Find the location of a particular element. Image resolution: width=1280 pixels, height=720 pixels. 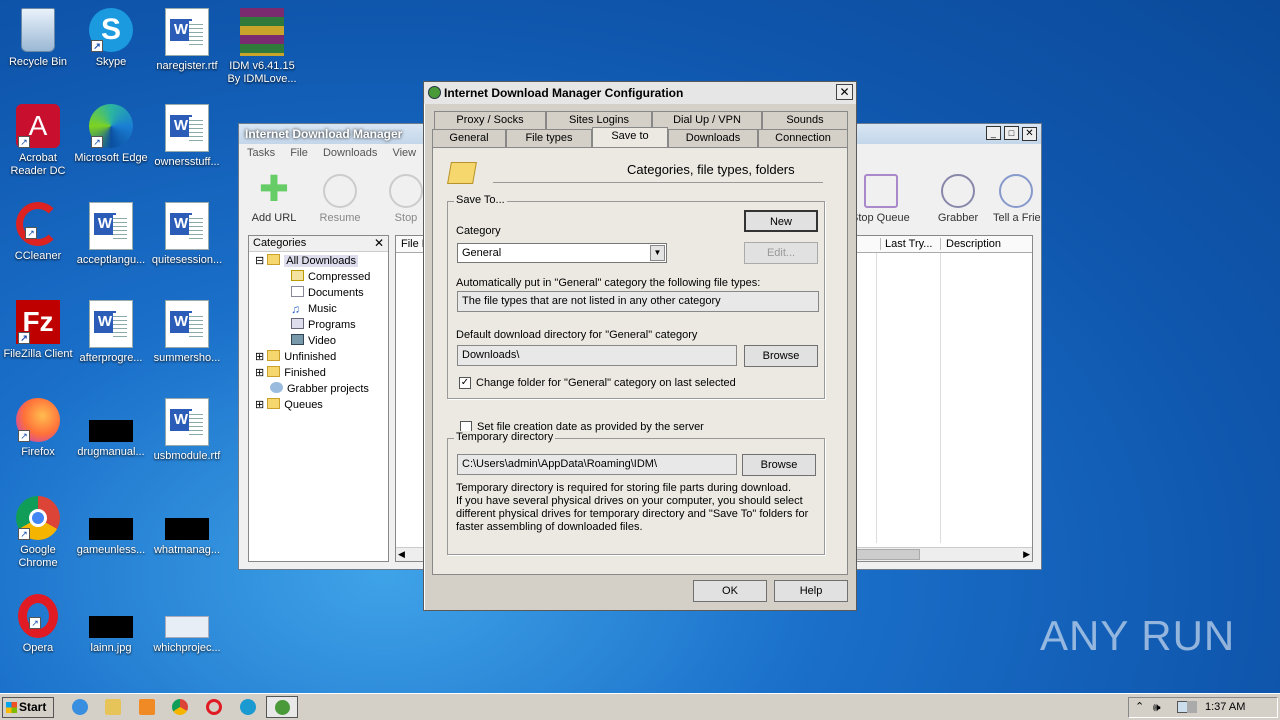

tree-item-all-downloads: ⊟ All Downloads is located at coordinates (306, 261).